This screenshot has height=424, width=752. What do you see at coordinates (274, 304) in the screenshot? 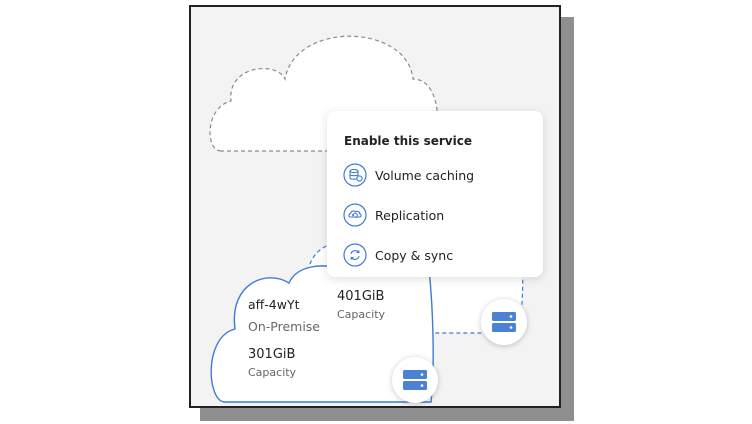
I see `working-environment-name: aff-4wYt` at bounding box center [274, 304].